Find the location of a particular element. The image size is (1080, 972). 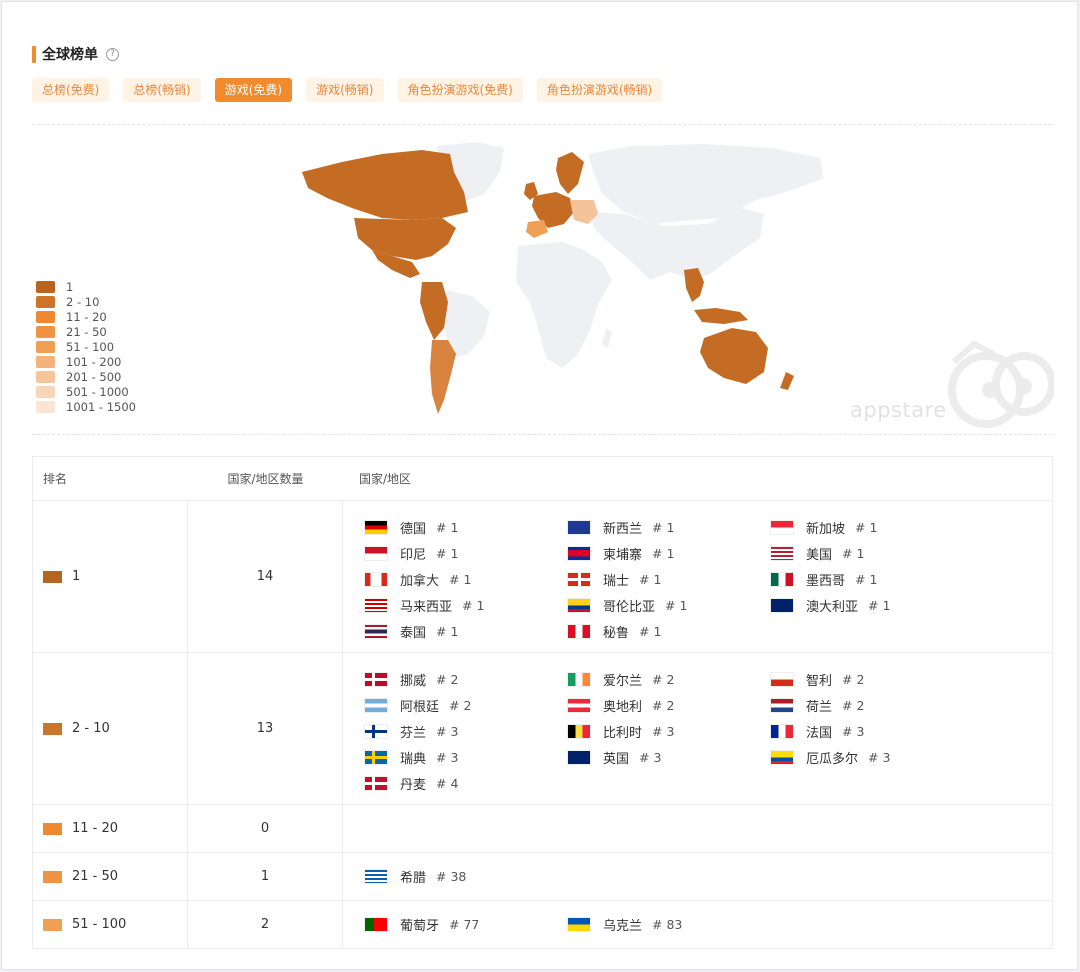

header-rank: 排名 is located at coordinates (55, 479).